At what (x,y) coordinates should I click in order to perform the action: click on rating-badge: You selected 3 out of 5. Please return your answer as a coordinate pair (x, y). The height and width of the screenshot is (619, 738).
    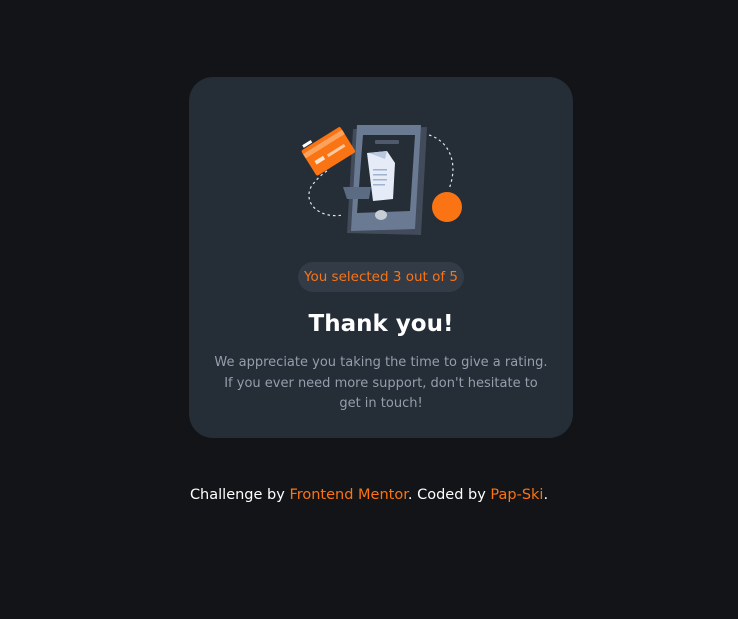
    Looking at the image, I should click on (381, 277).